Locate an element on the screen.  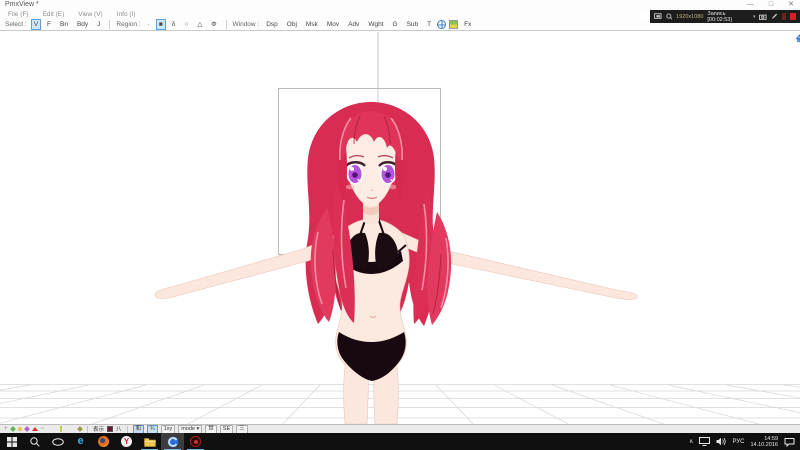
start-button is located at coordinates (11, 441).